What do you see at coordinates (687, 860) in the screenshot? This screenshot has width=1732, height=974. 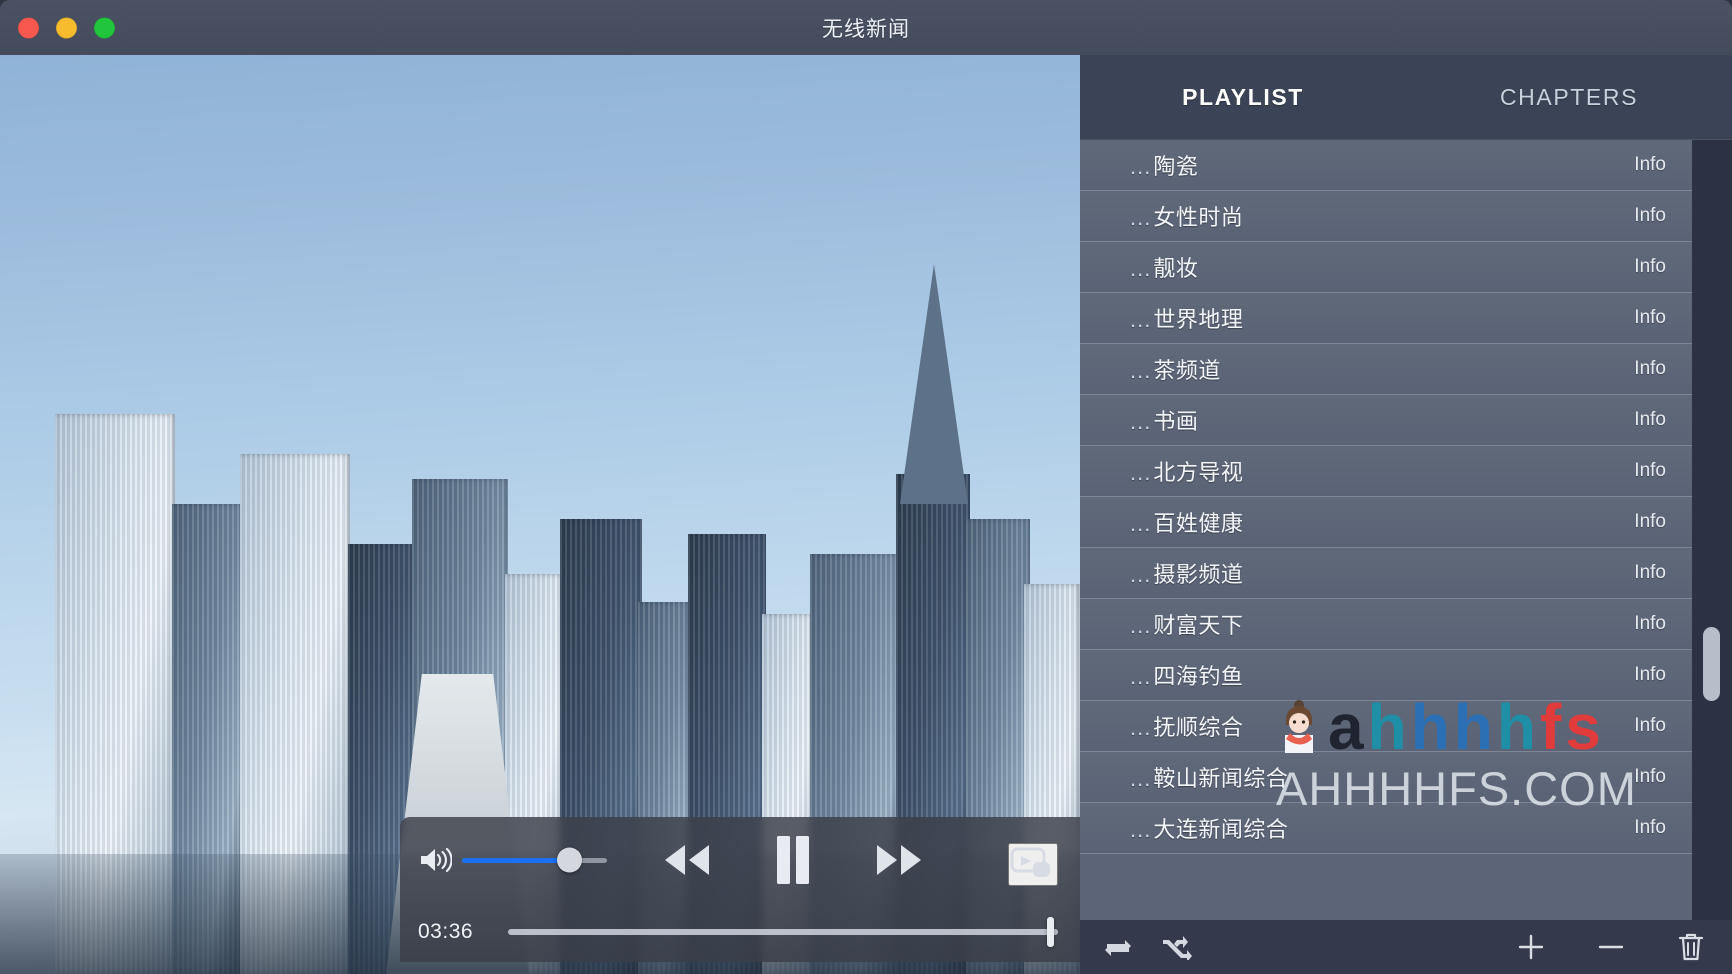 I see `rewind-button` at bounding box center [687, 860].